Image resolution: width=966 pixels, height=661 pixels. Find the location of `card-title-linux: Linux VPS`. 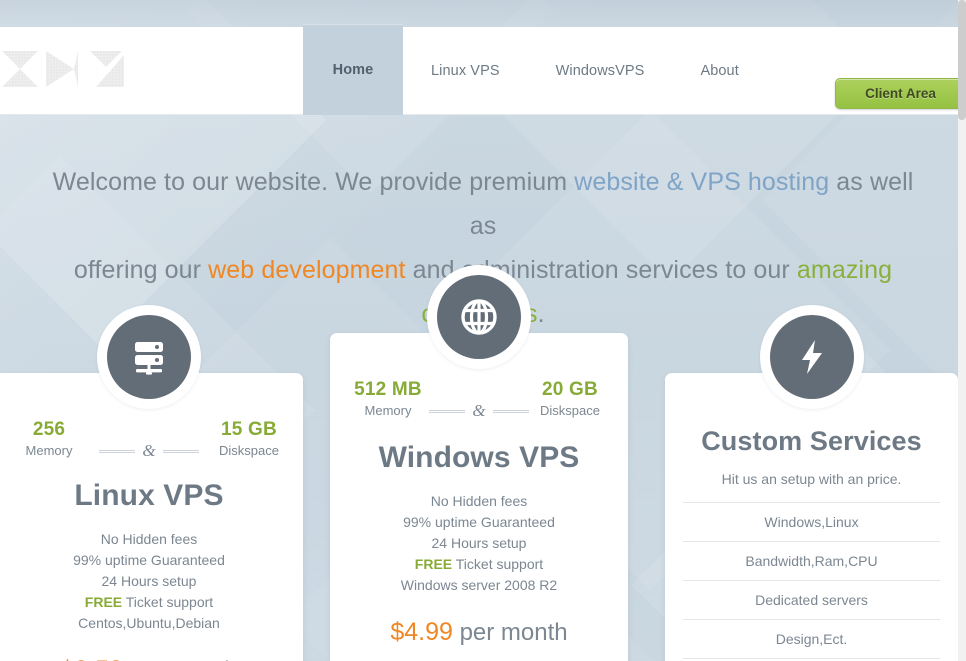

card-title-linux: Linux VPS is located at coordinates (149, 495).